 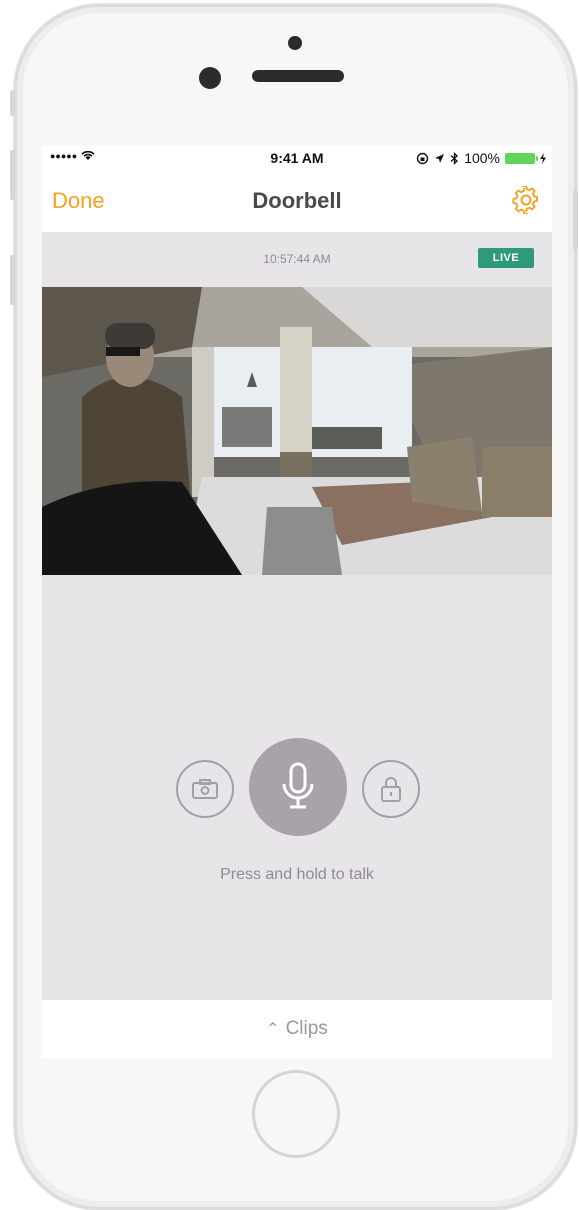 I want to click on video-header: 10:57:44 AM LIVE, so click(x=297, y=259).